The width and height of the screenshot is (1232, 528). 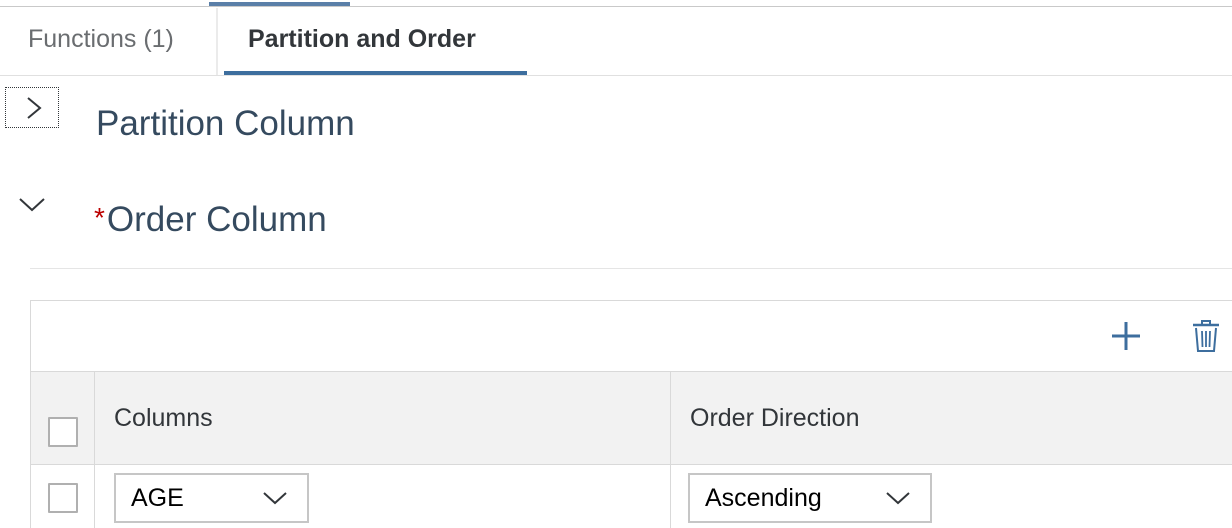 I want to click on delete-row-button, so click(x=1206, y=336).